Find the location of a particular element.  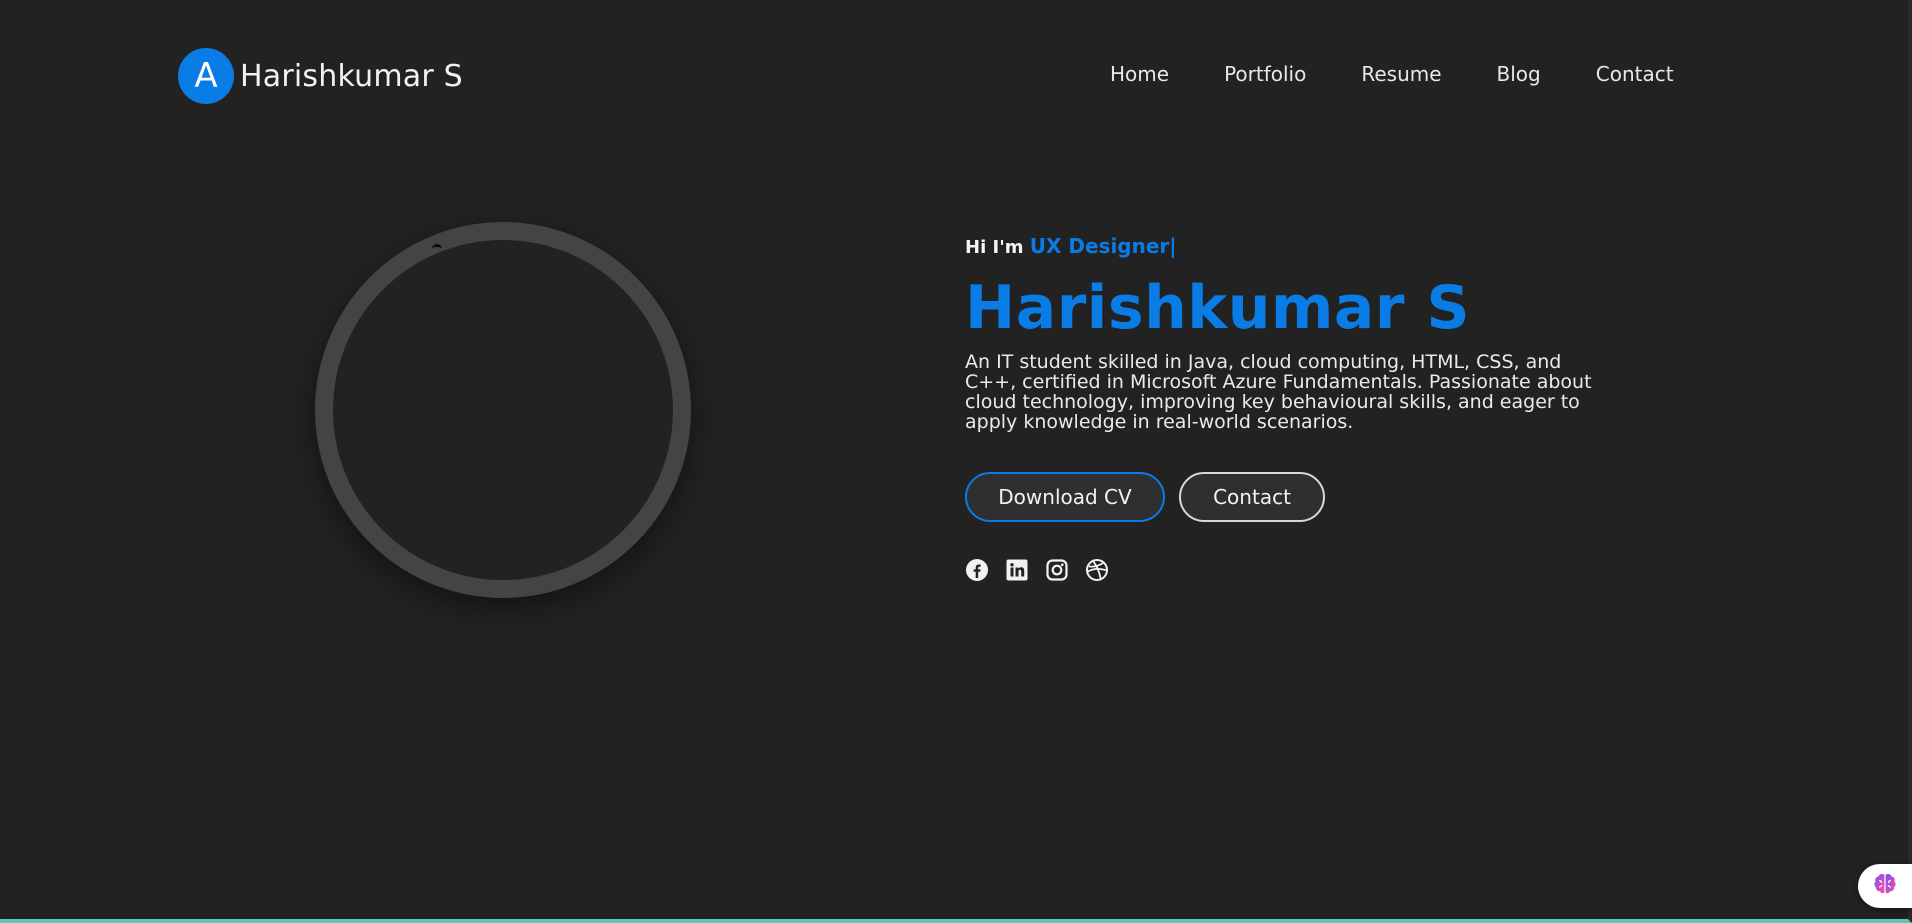

facebook-icon is located at coordinates (977, 570).